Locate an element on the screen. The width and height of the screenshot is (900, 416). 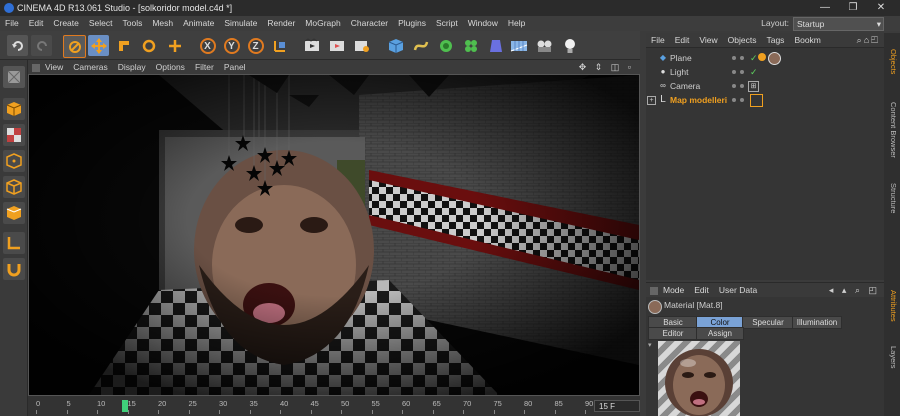
menu-create: Create is located at coordinates (66, 23).